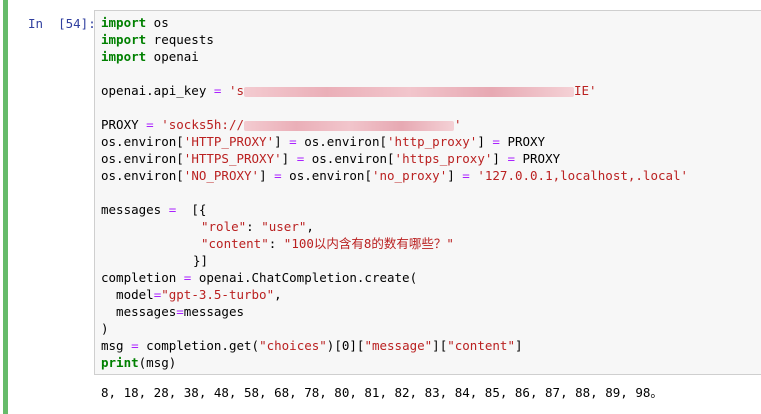 This screenshot has width=761, height=414. Describe the element at coordinates (157, 362) in the screenshot. I see `code-token: (msg)` at that location.